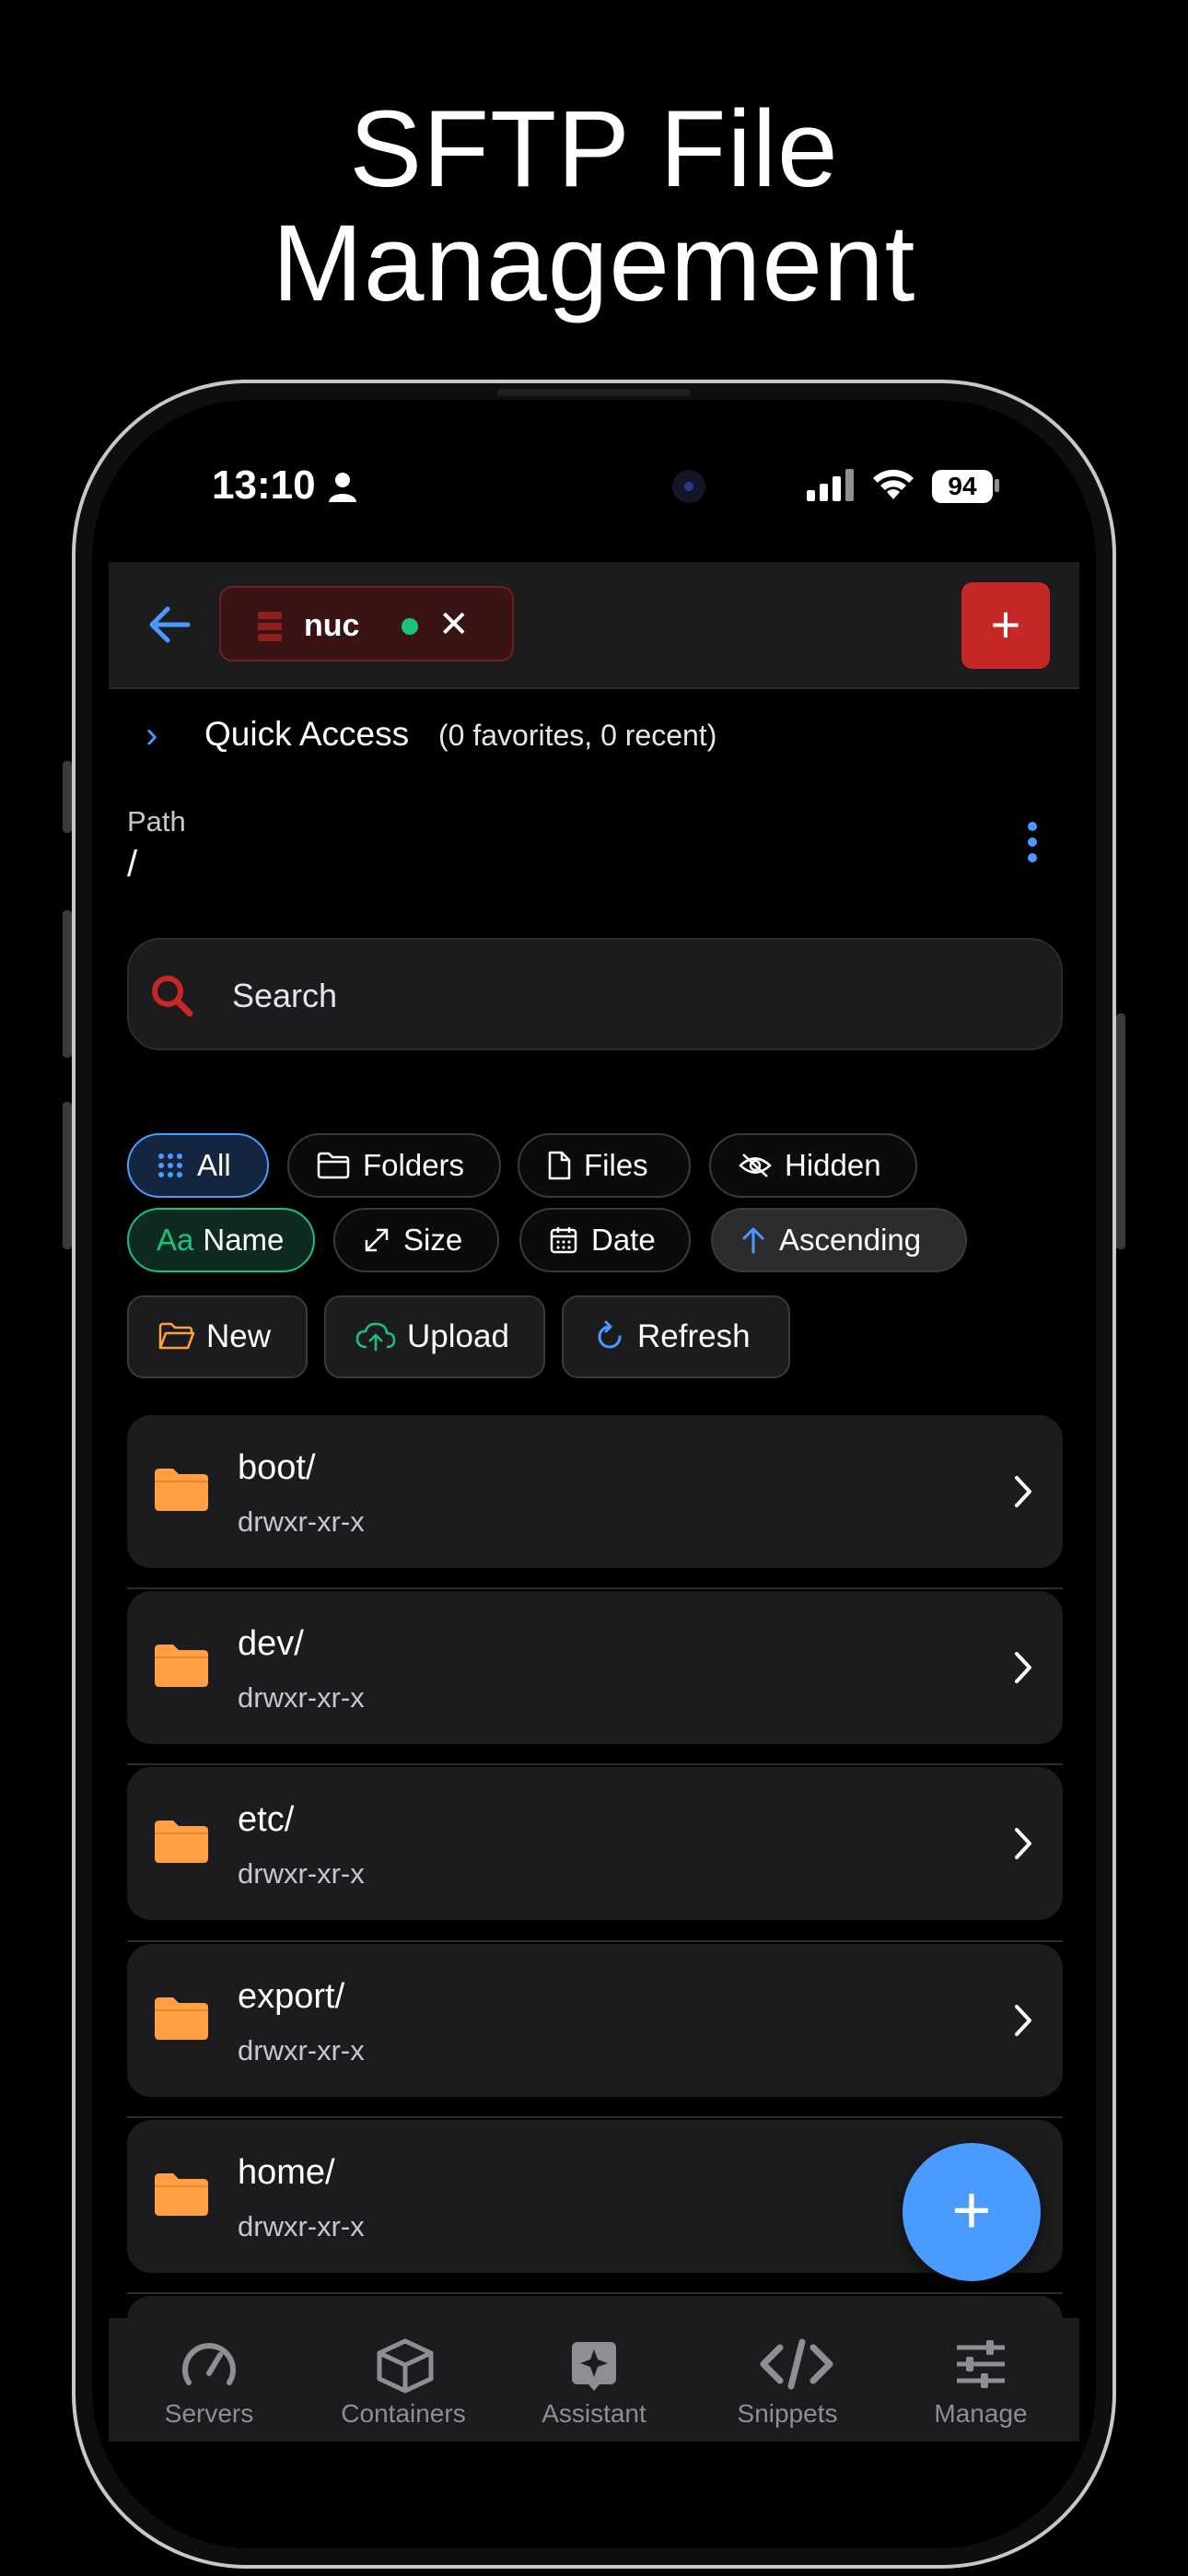 Image resolution: width=1188 pixels, height=2576 pixels. What do you see at coordinates (366, 624) in the screenshot?
I see `server-tab-chip: nuc ✕` at bounding box center [366, 624].